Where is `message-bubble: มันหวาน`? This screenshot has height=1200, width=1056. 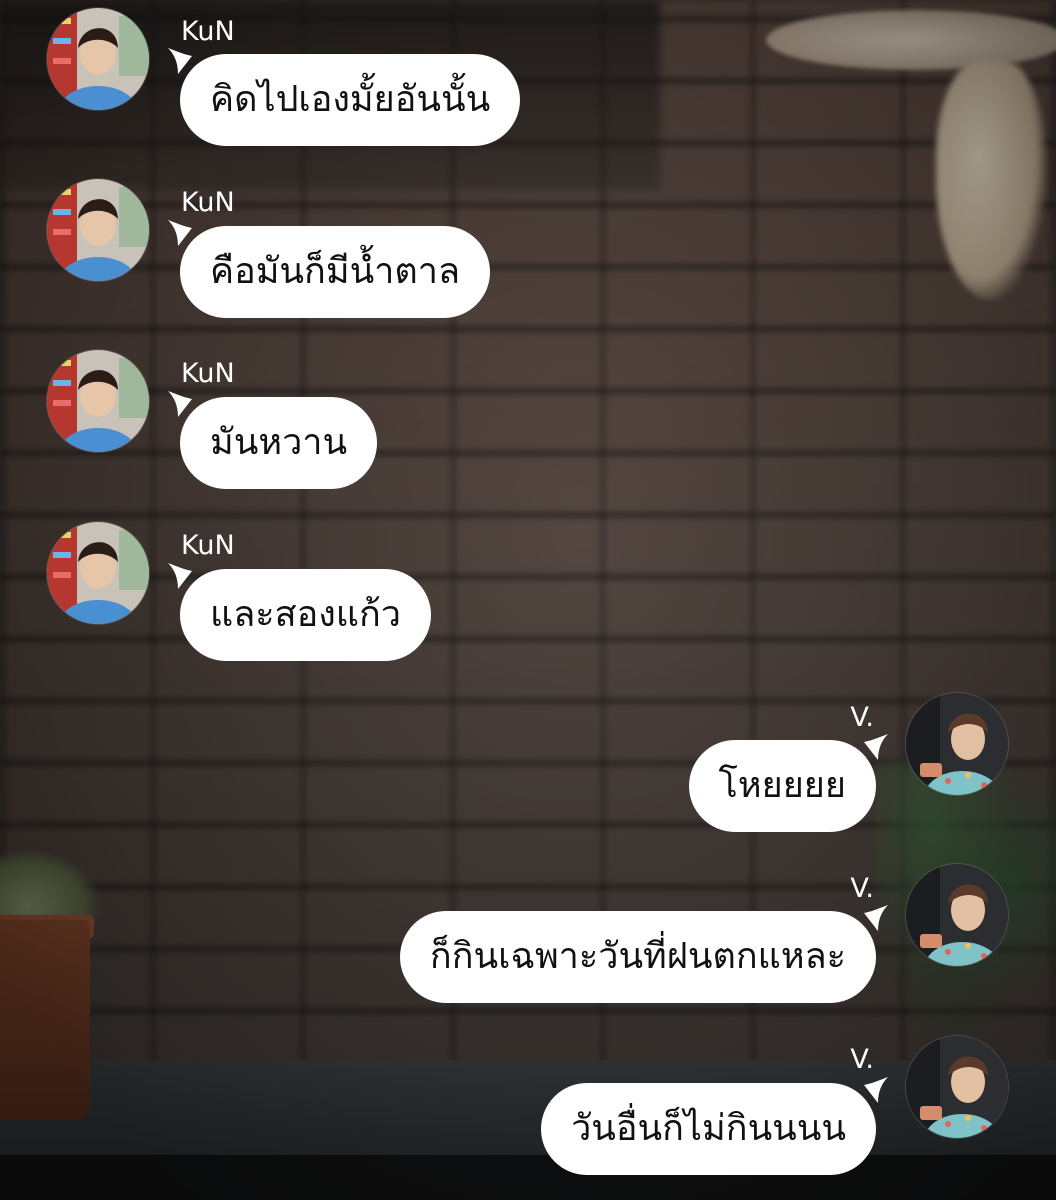
message-bubble: มันหวาน is located at coordinates (273, 440).